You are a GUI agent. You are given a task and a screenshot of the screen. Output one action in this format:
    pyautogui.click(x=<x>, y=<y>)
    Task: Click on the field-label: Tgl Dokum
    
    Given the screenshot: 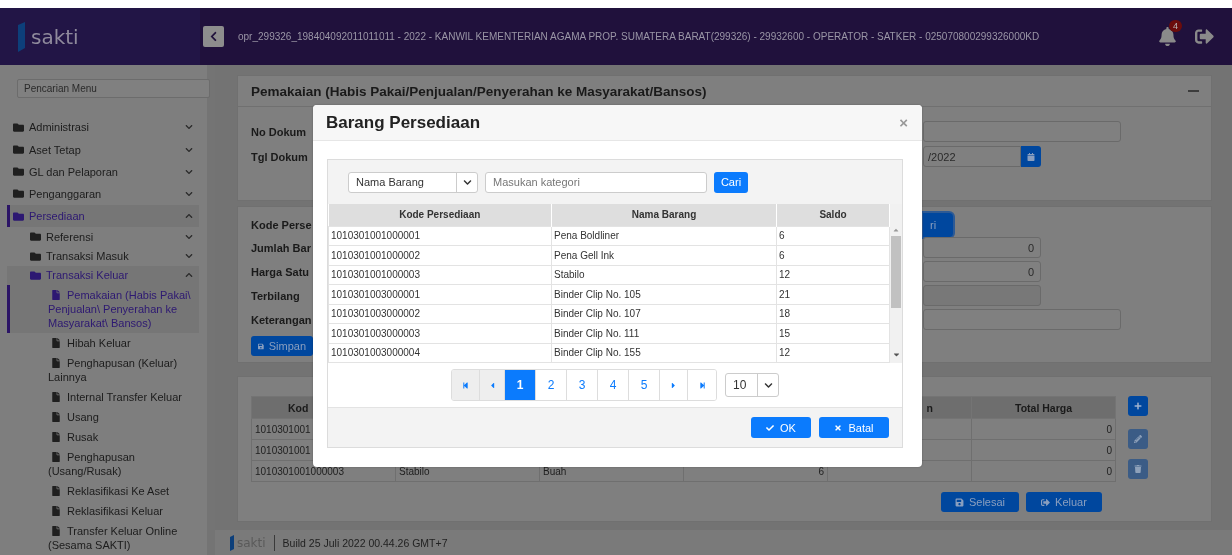 What is the action you would take?
    pyautogui.click(x=279, y=156)
    